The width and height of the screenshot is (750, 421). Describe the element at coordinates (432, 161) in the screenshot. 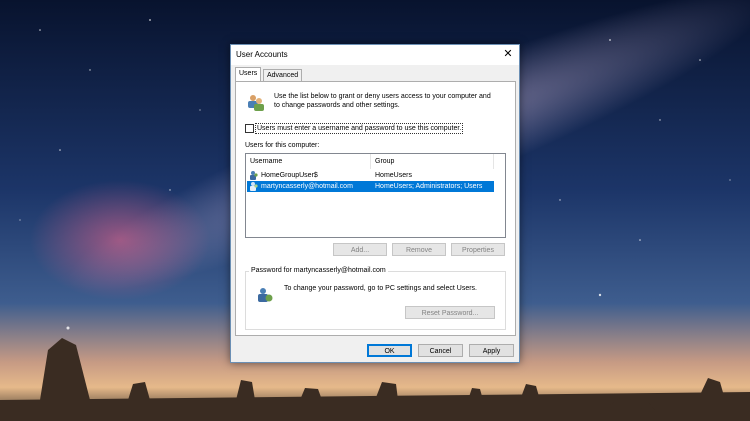

I see `column-header-group: Group` at that location.